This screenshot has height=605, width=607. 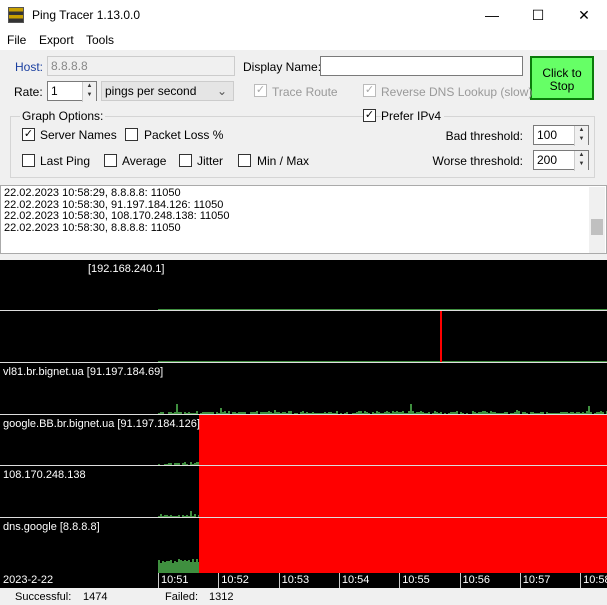 I want to click on axis-tick: 10:54, so click(x=354, y=580).